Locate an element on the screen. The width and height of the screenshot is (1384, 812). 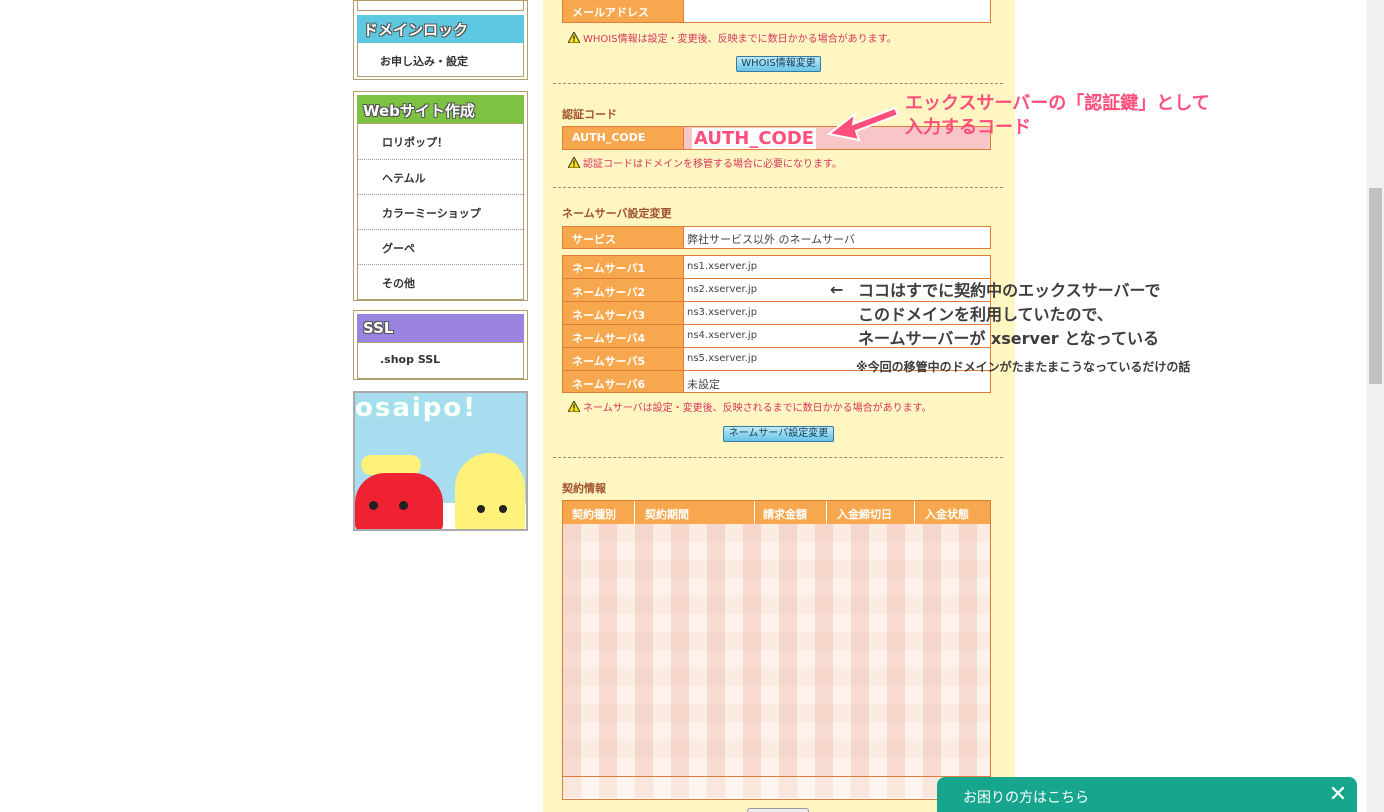
ns-annotation-line1: ココはすでに契約中のエックスサーバーで is located at coordinates (1009, 290).